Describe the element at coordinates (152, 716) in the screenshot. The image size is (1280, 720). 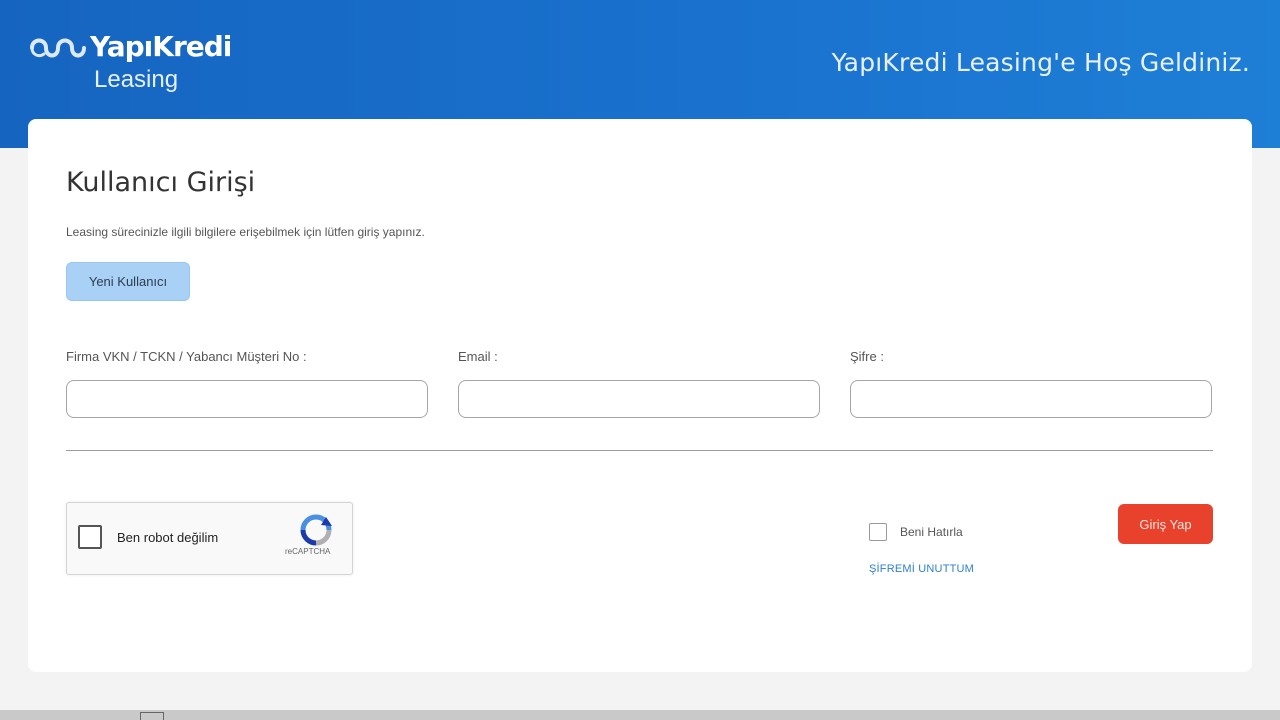
I see `window-icon` at that location.